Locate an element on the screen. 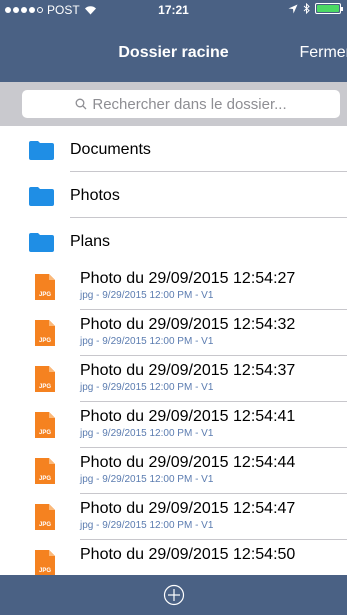 The height and width of the screenshot is (615, 347). status-bar: POST 17:21 is located at coordinates (173, 10).